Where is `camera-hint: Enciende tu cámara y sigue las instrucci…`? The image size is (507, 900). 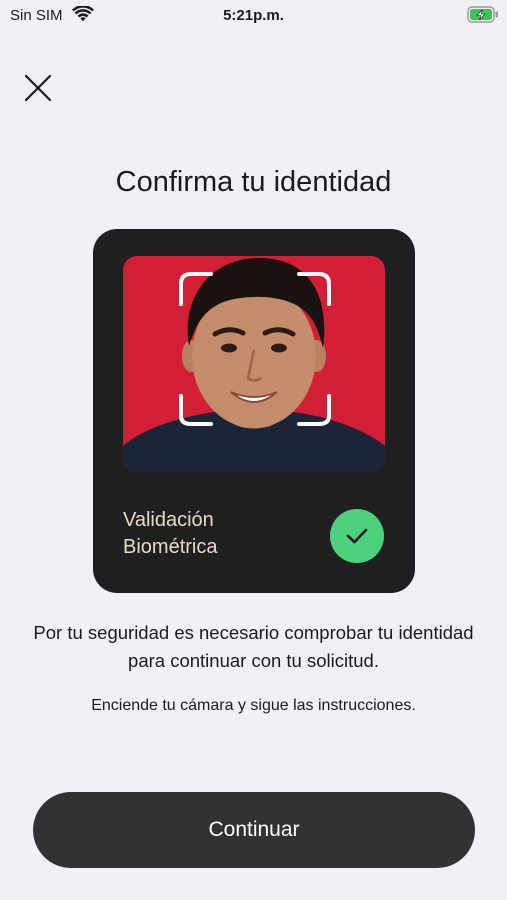 camera-hint: Enciende tu cámara y sigue las instrucci… is located at coordinates (253, 705).